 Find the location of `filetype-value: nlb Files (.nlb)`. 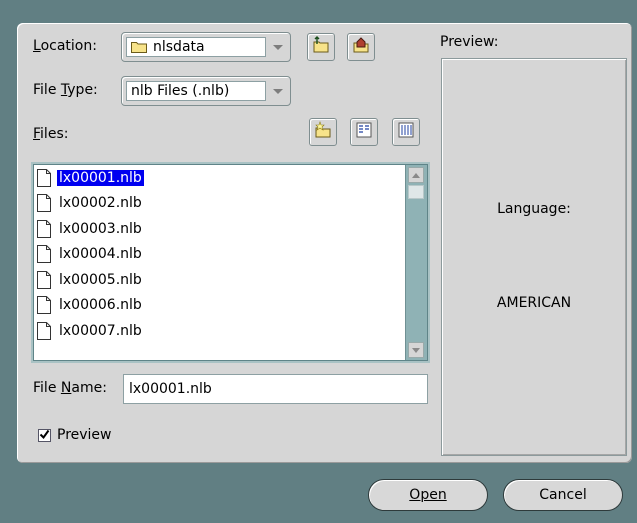

filetype-value: nlb Files (.nlb) is located at coordinates (180, 91).